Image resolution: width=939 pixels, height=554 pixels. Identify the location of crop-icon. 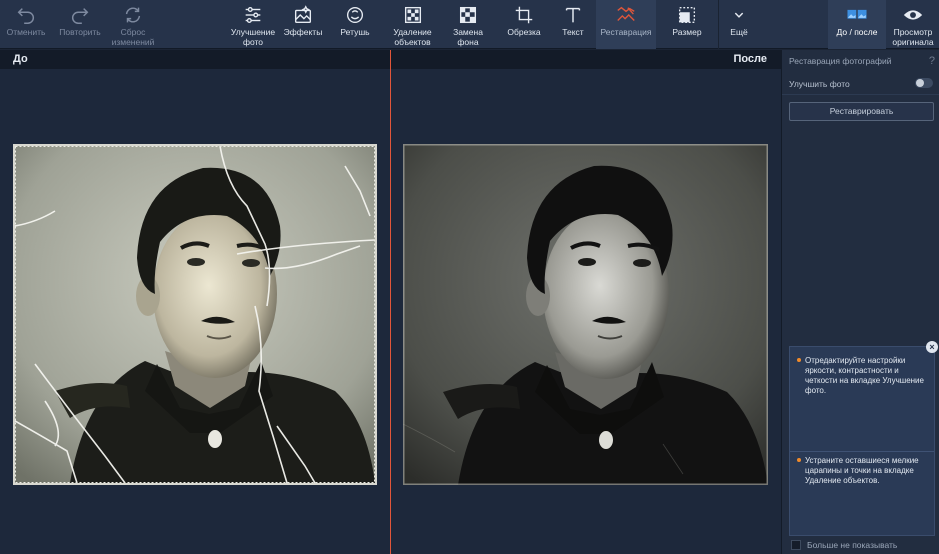
(524, 15).